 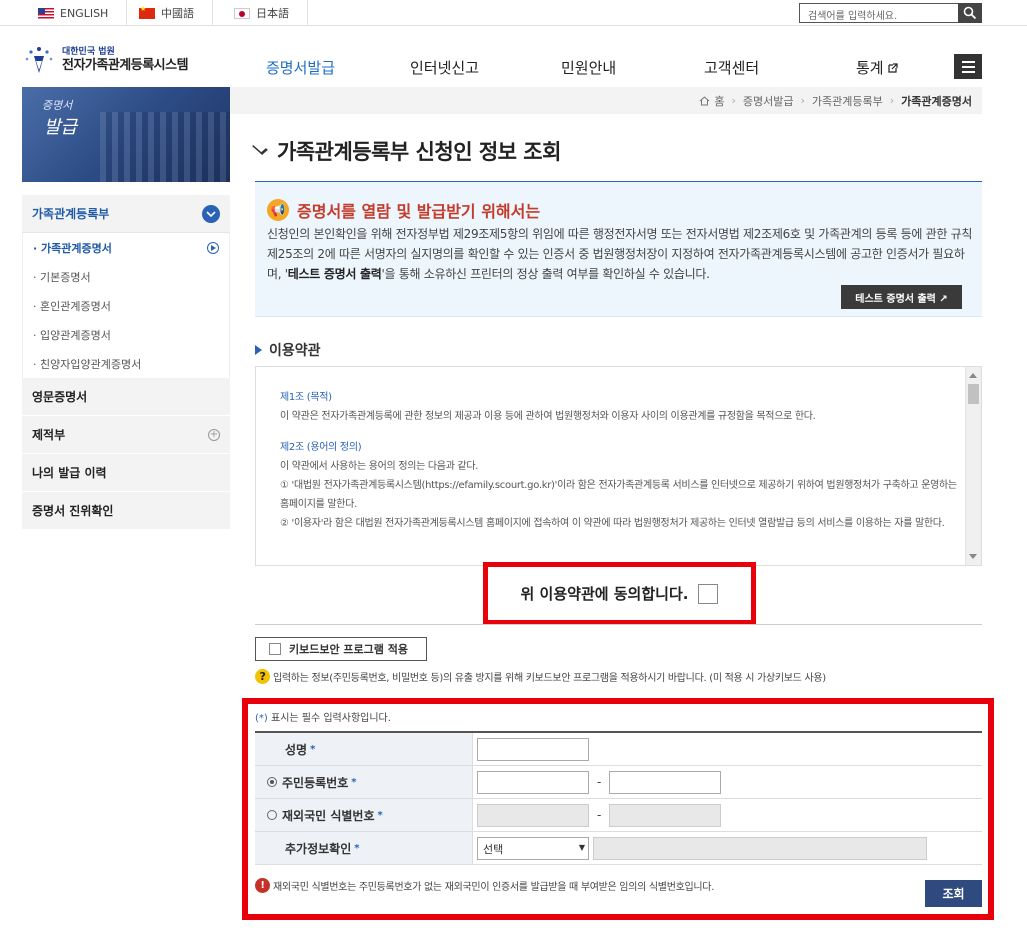 I want to click on terms-section-title: 이용약관, so click(x=288, y=350).